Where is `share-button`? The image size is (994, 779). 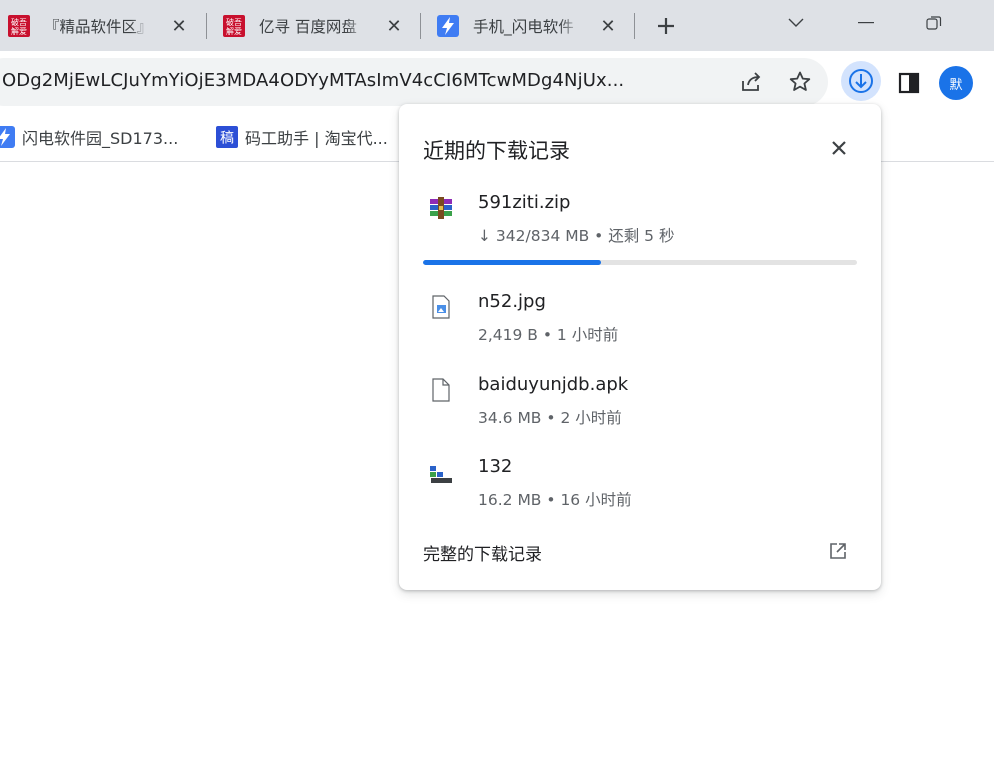
share-button is located at coordinates (752, 82).